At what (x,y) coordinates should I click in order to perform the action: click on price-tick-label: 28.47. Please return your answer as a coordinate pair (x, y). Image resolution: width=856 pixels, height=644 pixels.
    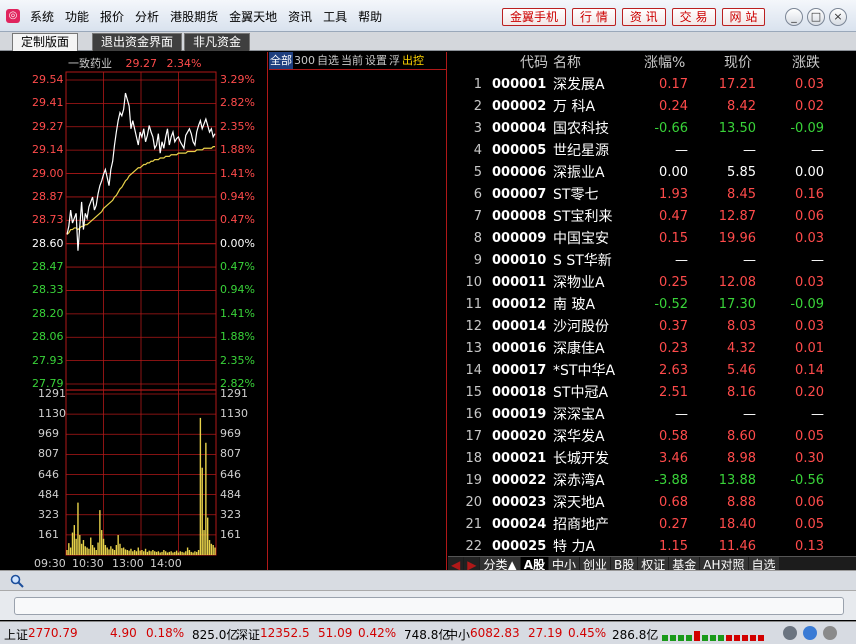
    Looking at the image, I should click on (48, 267).